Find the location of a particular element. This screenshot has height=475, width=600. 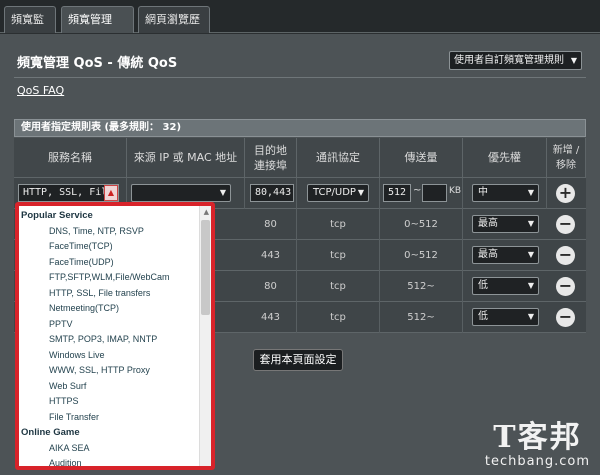

dropdown-option: FaceTime(UDP) is located at coordinates (109, 263).